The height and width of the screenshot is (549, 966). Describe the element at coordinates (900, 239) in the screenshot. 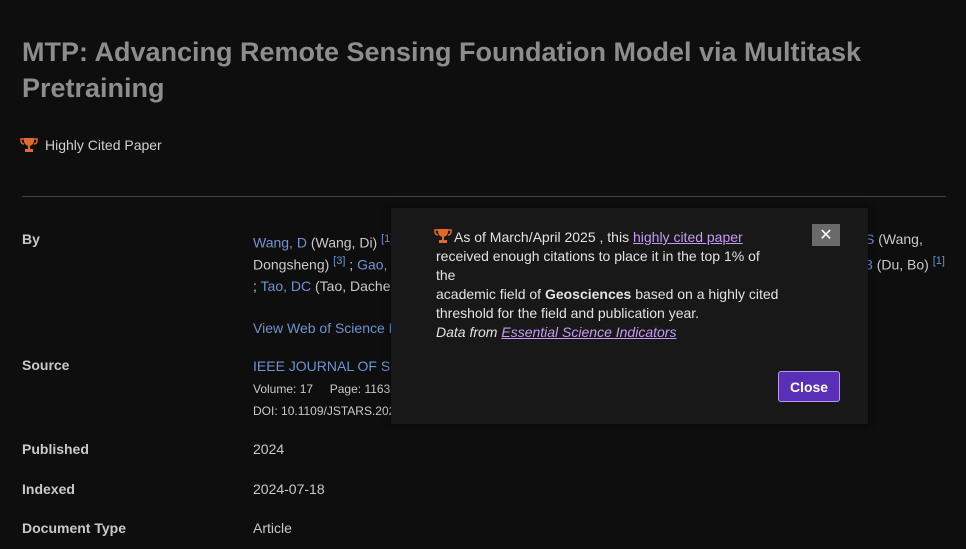

I see `author-fullname: (Wang,` at that location.